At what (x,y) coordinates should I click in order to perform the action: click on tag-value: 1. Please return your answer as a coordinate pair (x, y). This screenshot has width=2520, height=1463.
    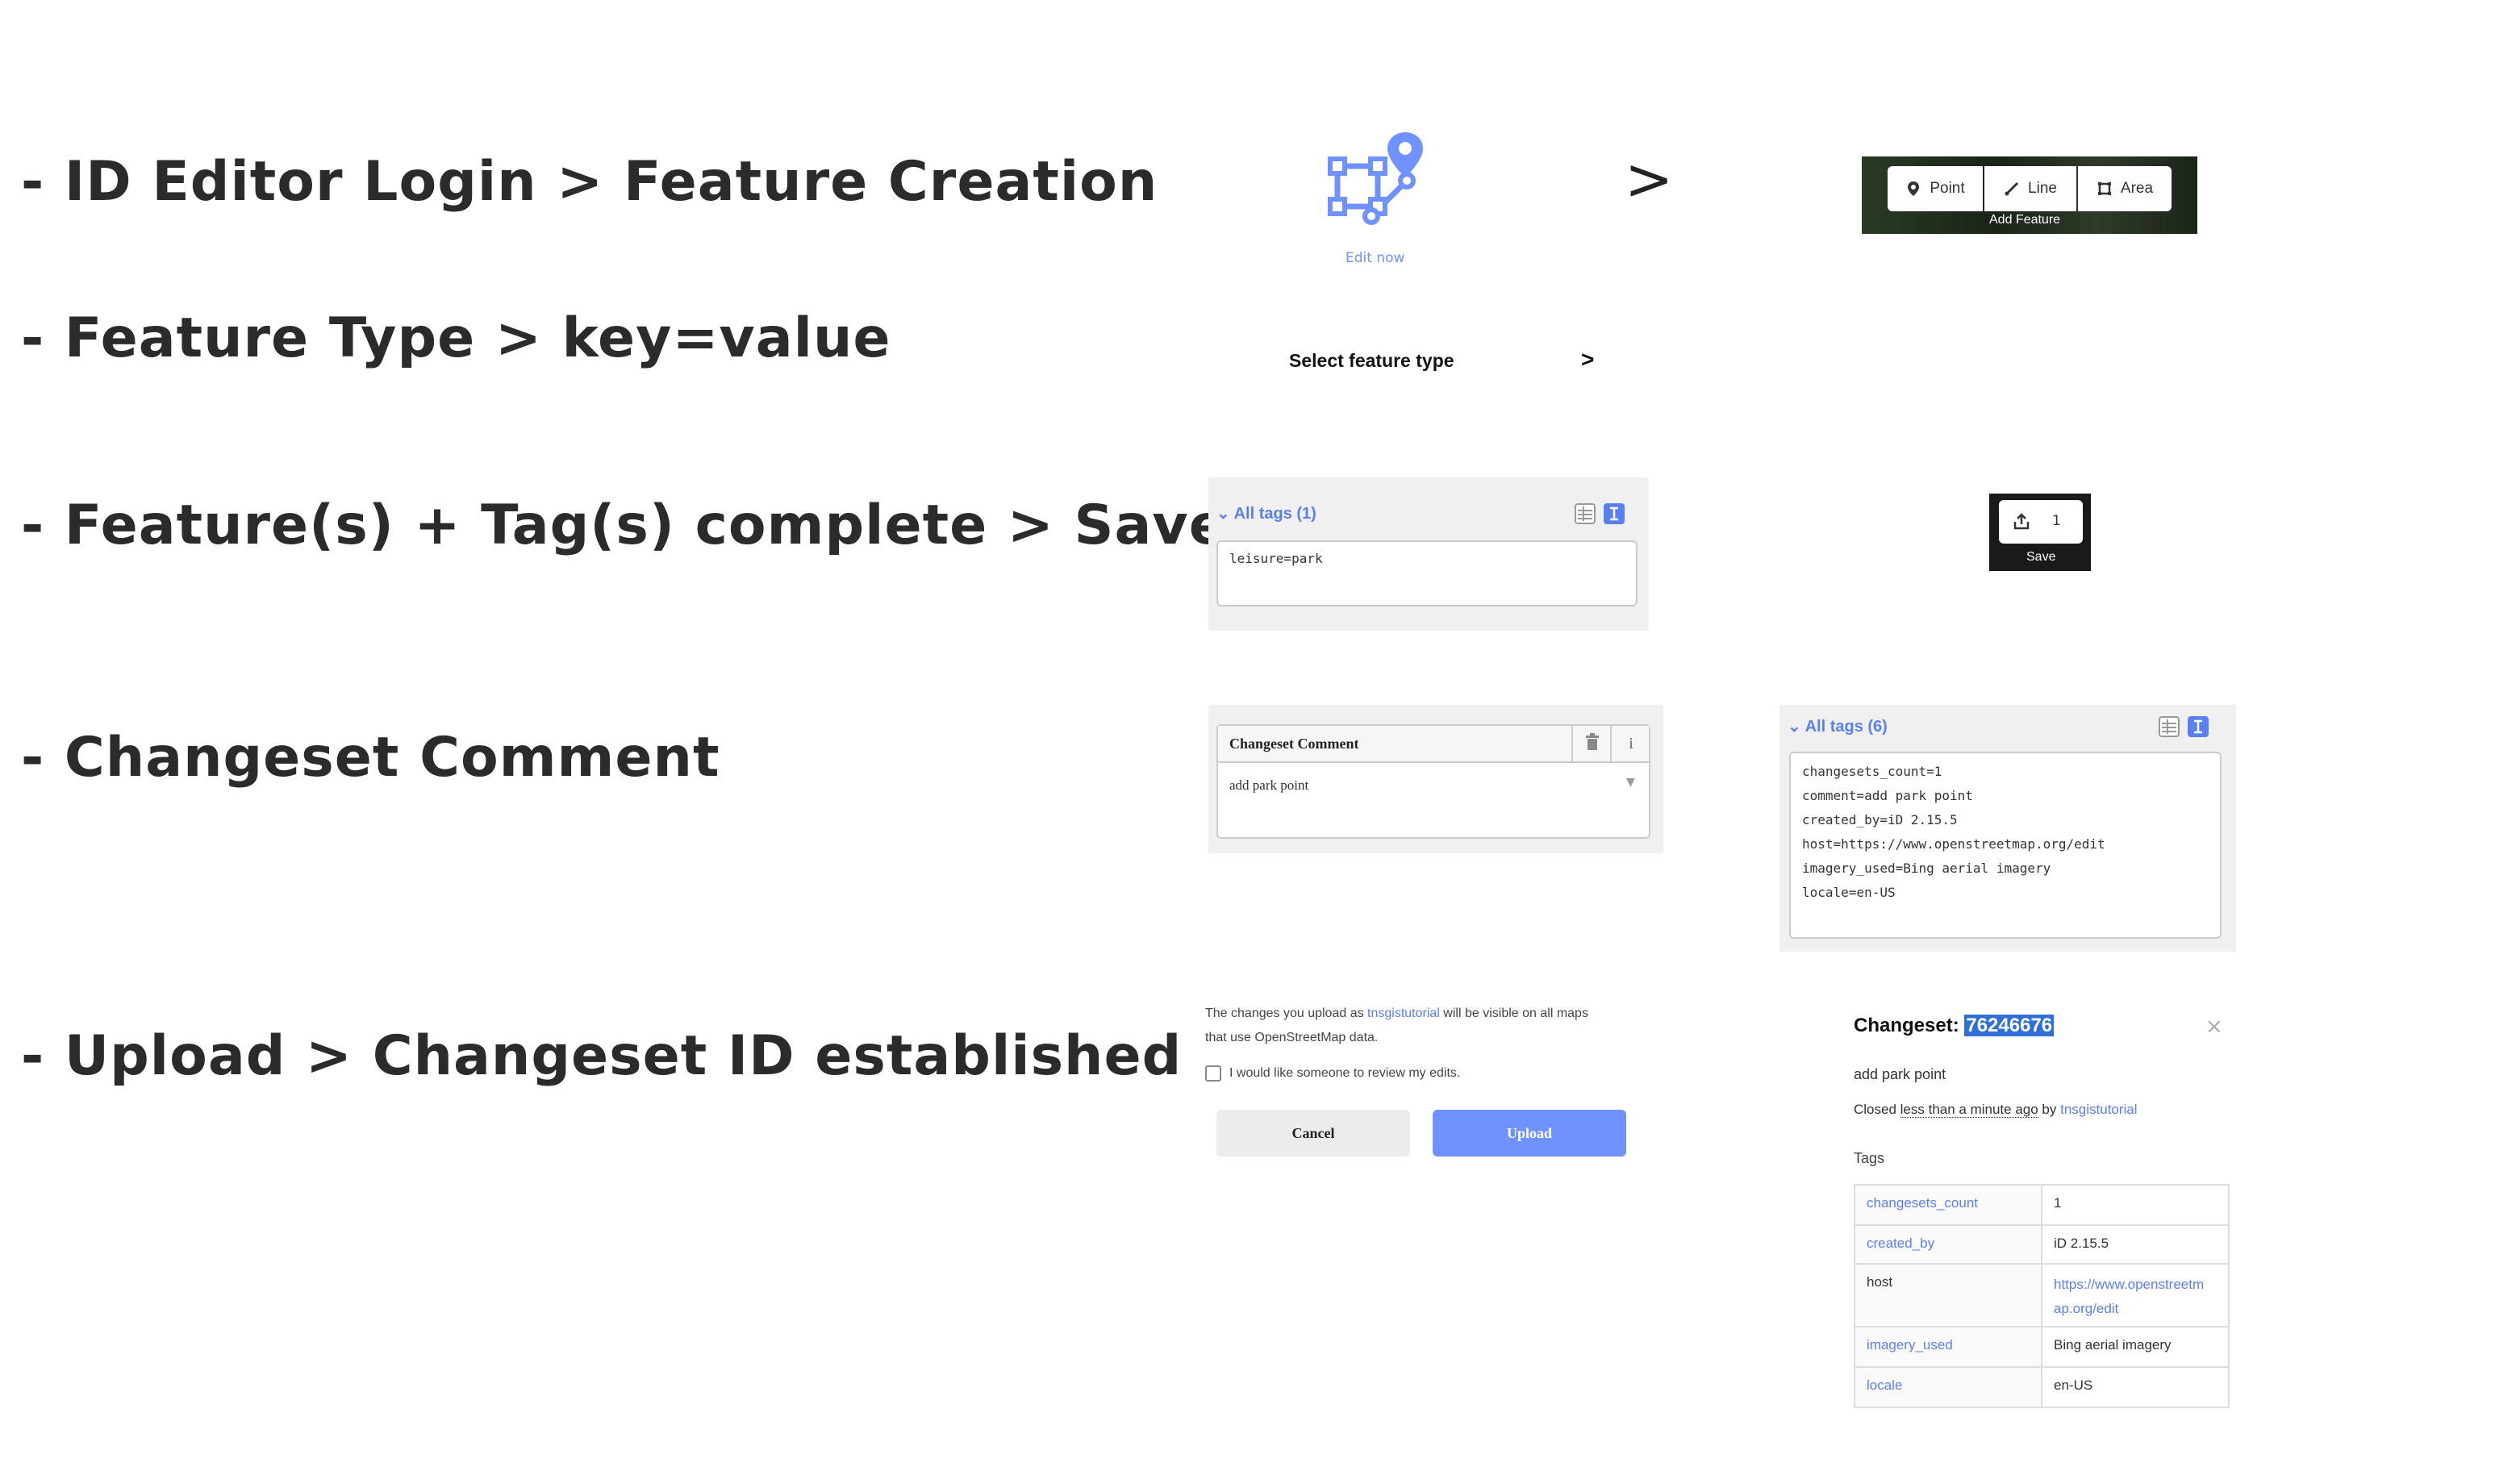
    Looking at the image, I should click on (2135, 1205).